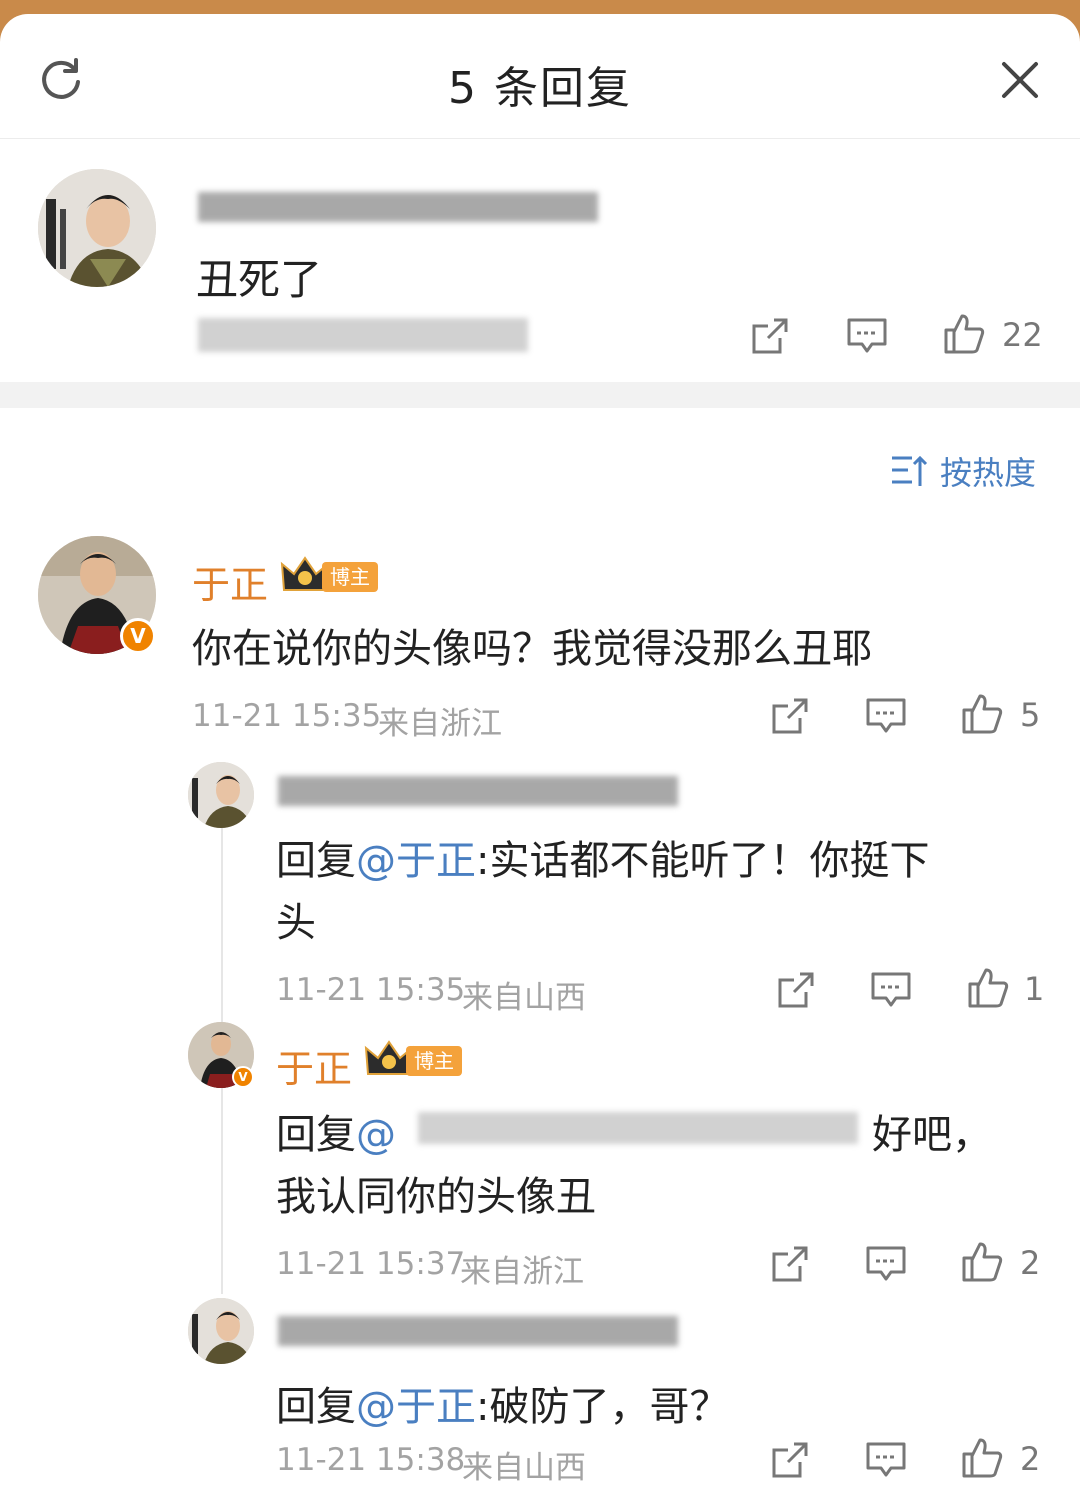 This screenshot has width=1080, height=1500. I want to click on mention-link: @, so click(376, 1135).